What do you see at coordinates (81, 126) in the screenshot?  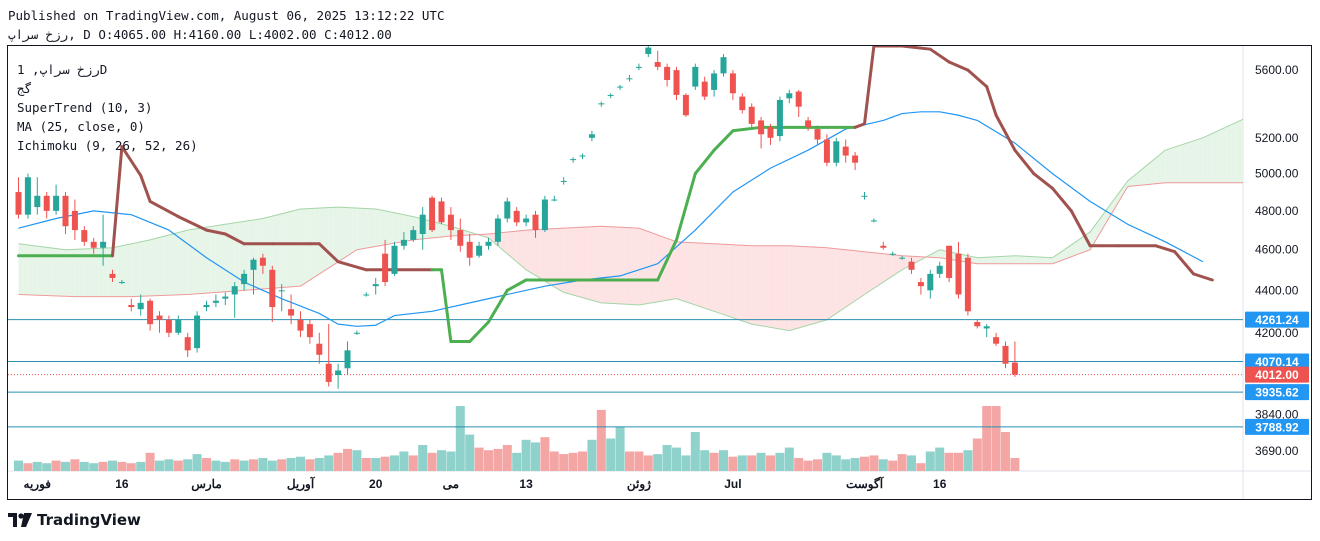 I see `legend-moving-average: MA (25, close, 0)` at bounding box center [81, 126].